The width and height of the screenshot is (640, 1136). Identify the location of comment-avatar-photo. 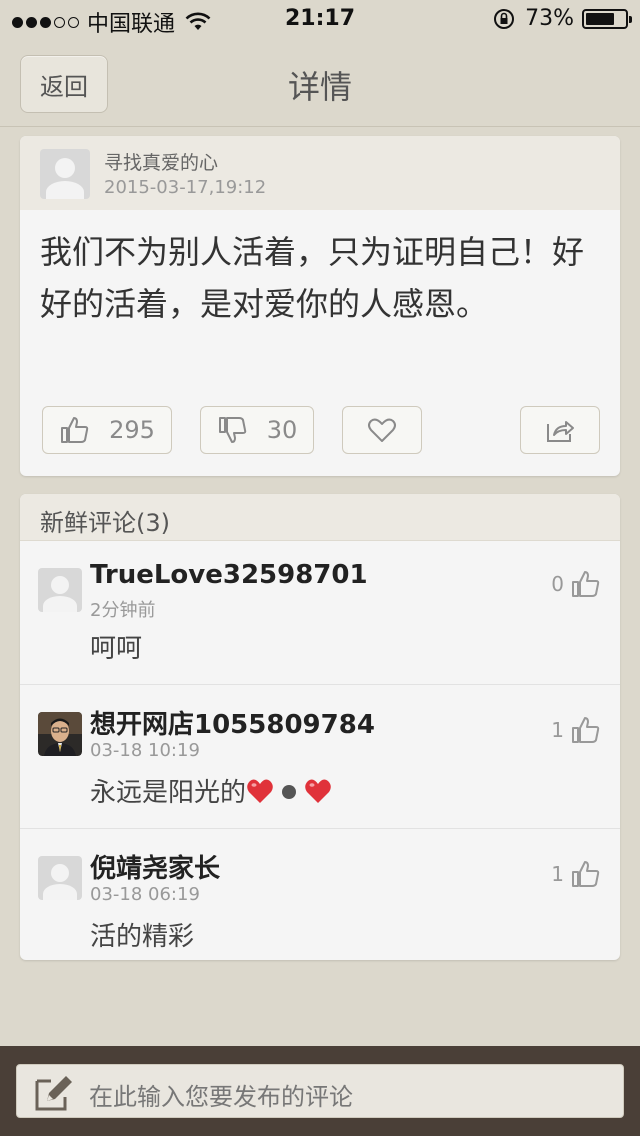
(60, 734).